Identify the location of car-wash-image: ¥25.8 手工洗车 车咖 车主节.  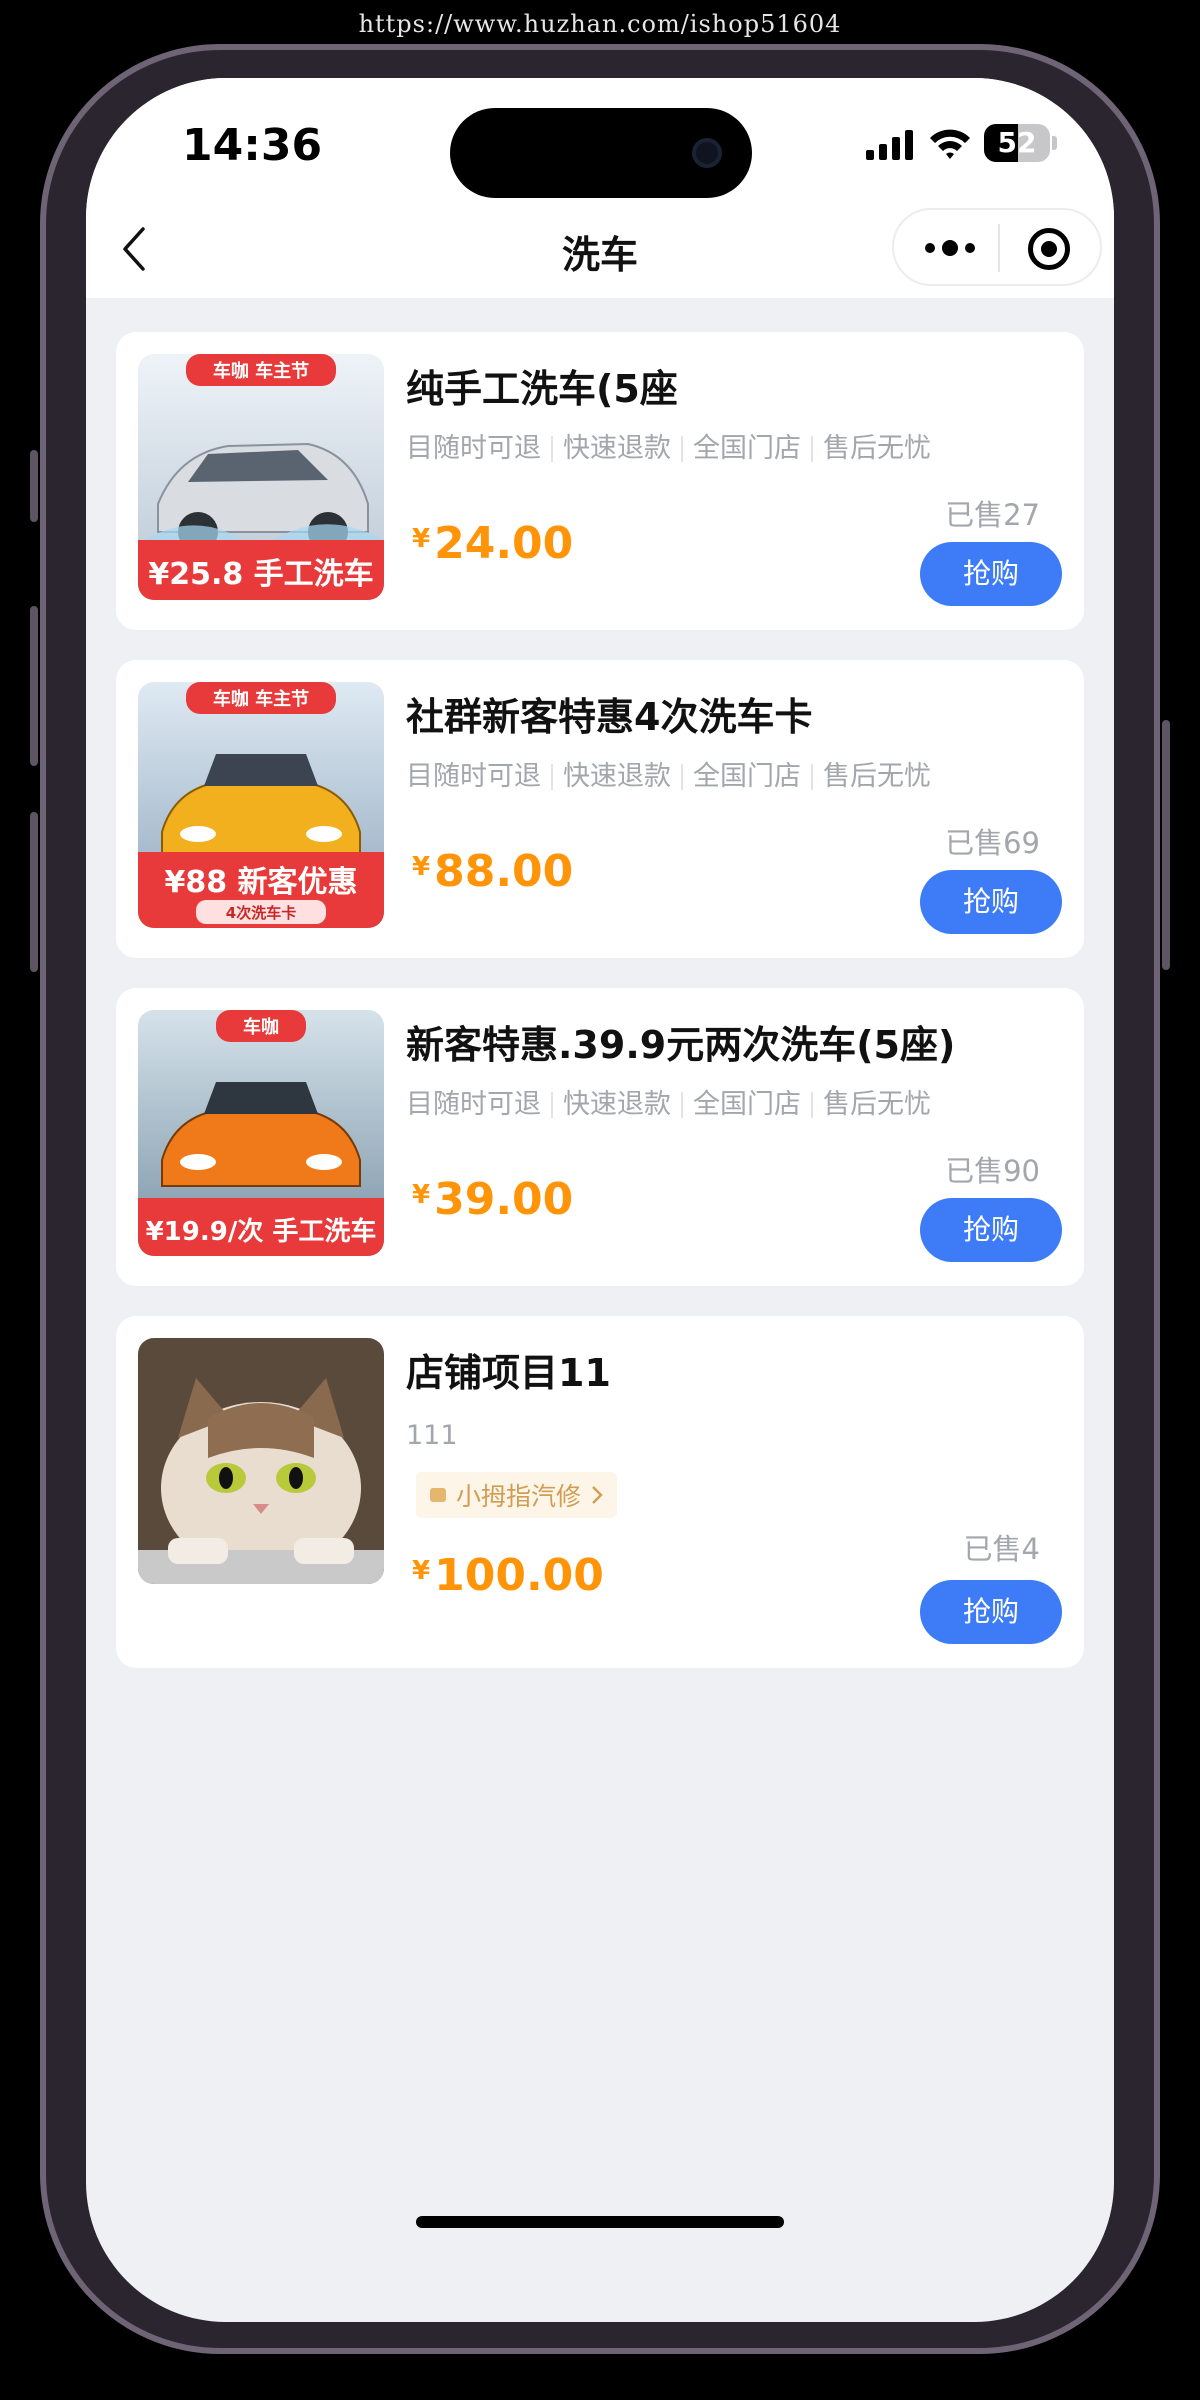
(261, 477).